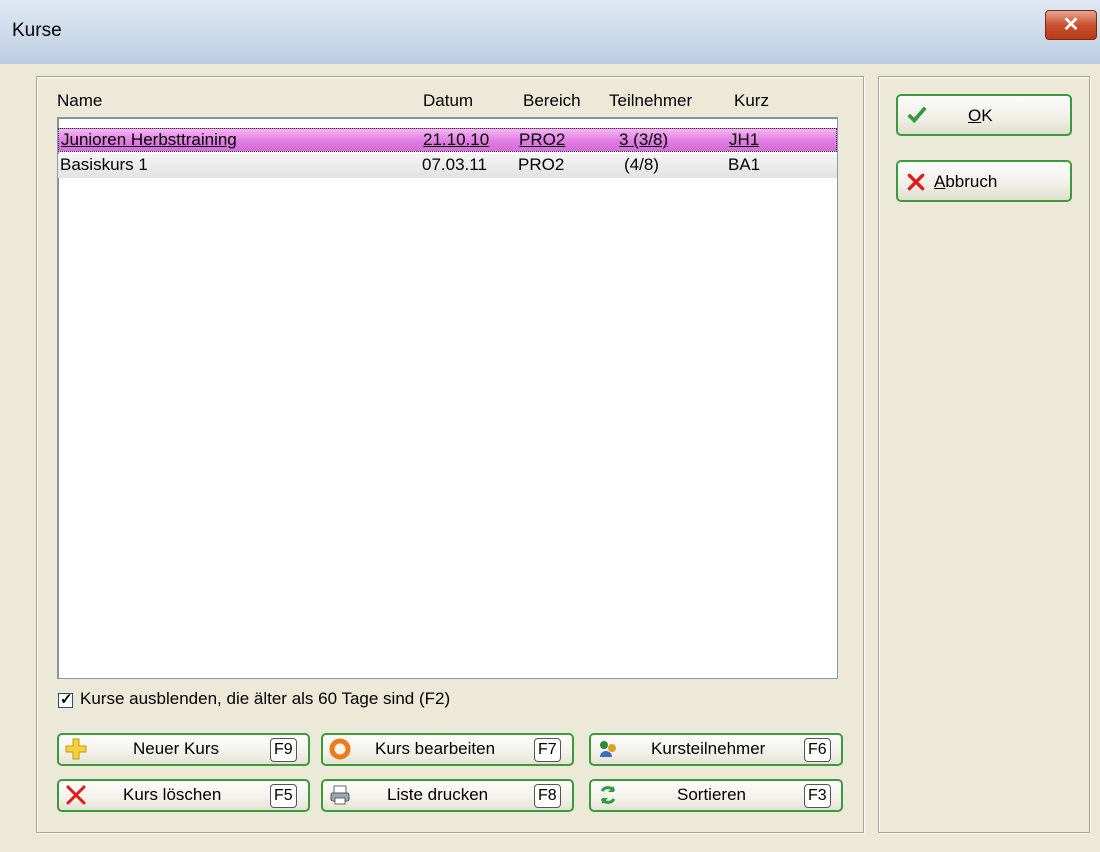 The height and width of the screenshot is (852, 1100). I want to click on cell-teilnehmer: 3 (3/8), so click(644, 139).